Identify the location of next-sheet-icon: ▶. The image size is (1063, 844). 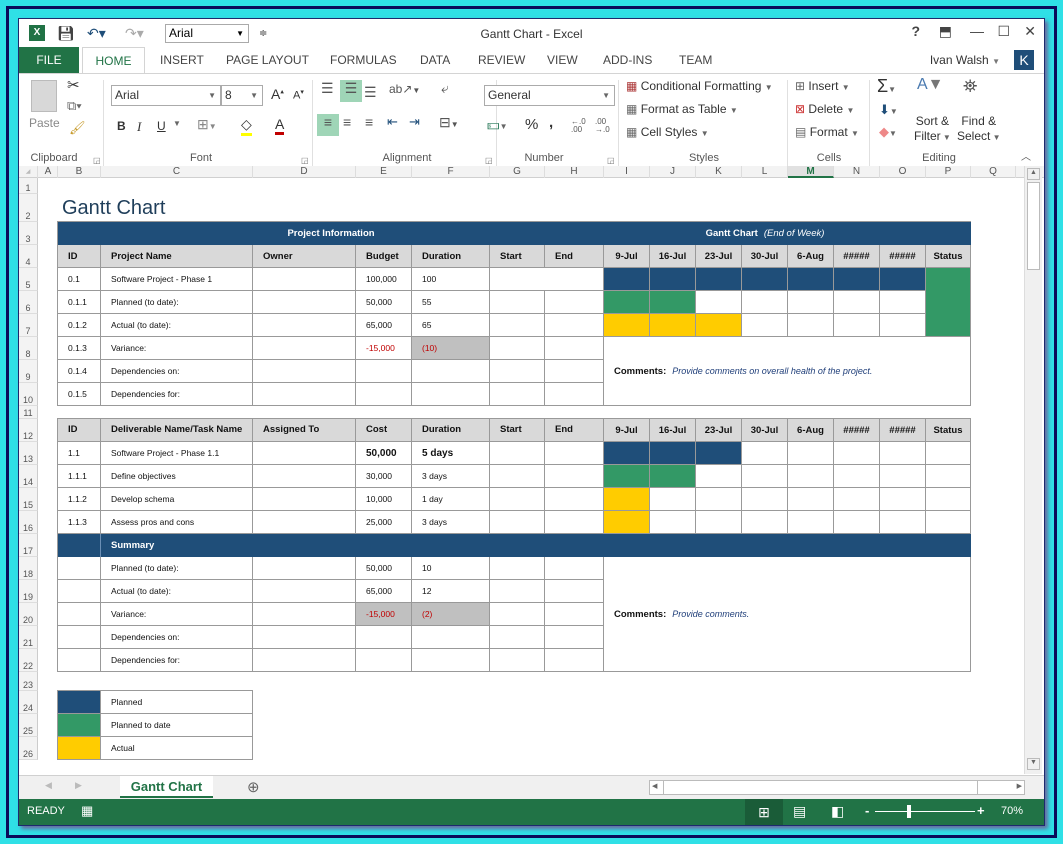
(78, 785).